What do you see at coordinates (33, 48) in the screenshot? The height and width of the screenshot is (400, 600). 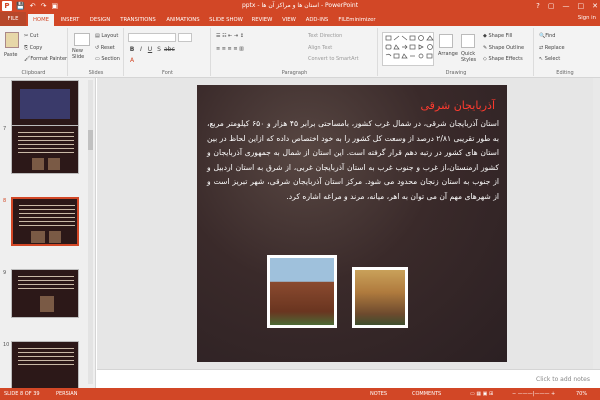 I see `copy-button: ⎘ Copy` at bounding box center [33, 48].